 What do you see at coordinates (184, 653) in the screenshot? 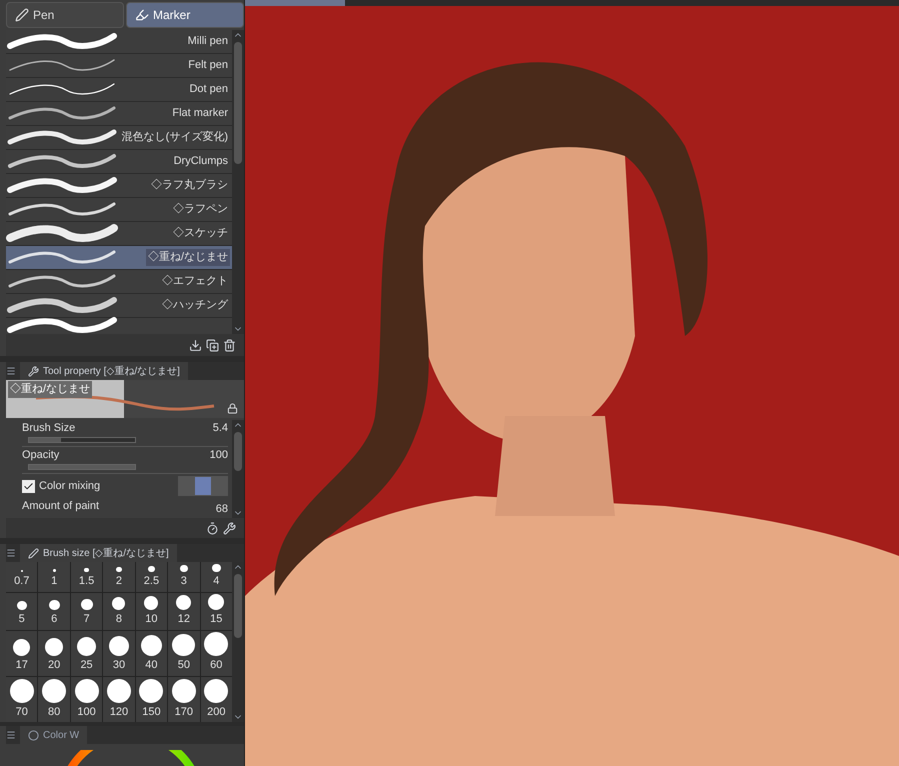
I see `brush-size-option: 50` at bounding box center [184, 653].